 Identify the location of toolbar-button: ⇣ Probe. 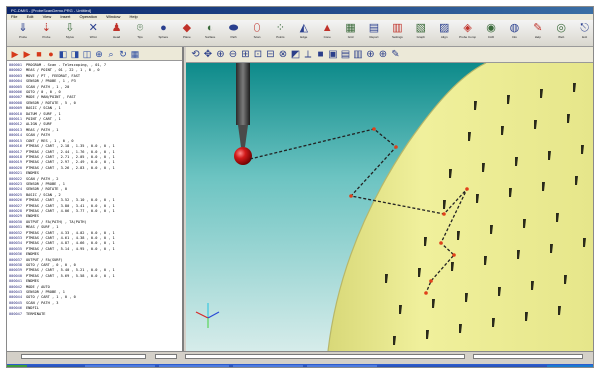
(46, 34).